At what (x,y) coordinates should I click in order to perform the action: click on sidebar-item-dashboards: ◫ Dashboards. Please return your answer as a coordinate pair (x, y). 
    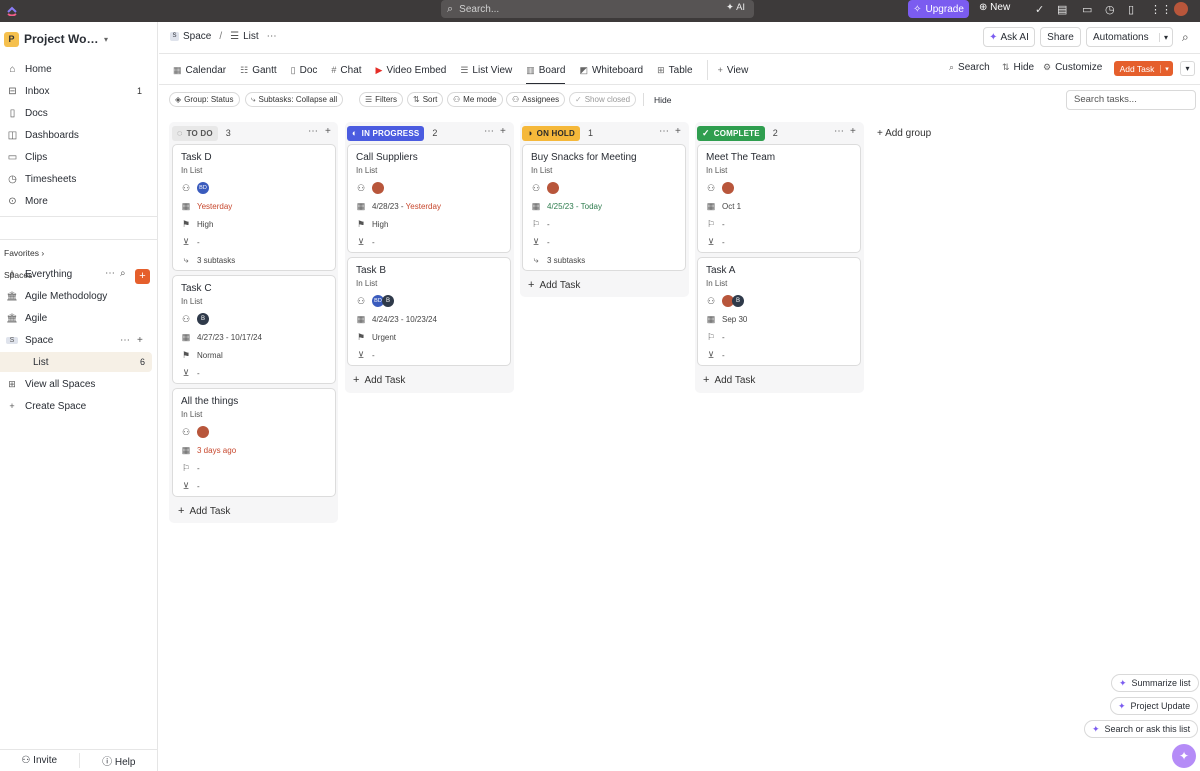
    Looking at the image, I should click on (79, 135).